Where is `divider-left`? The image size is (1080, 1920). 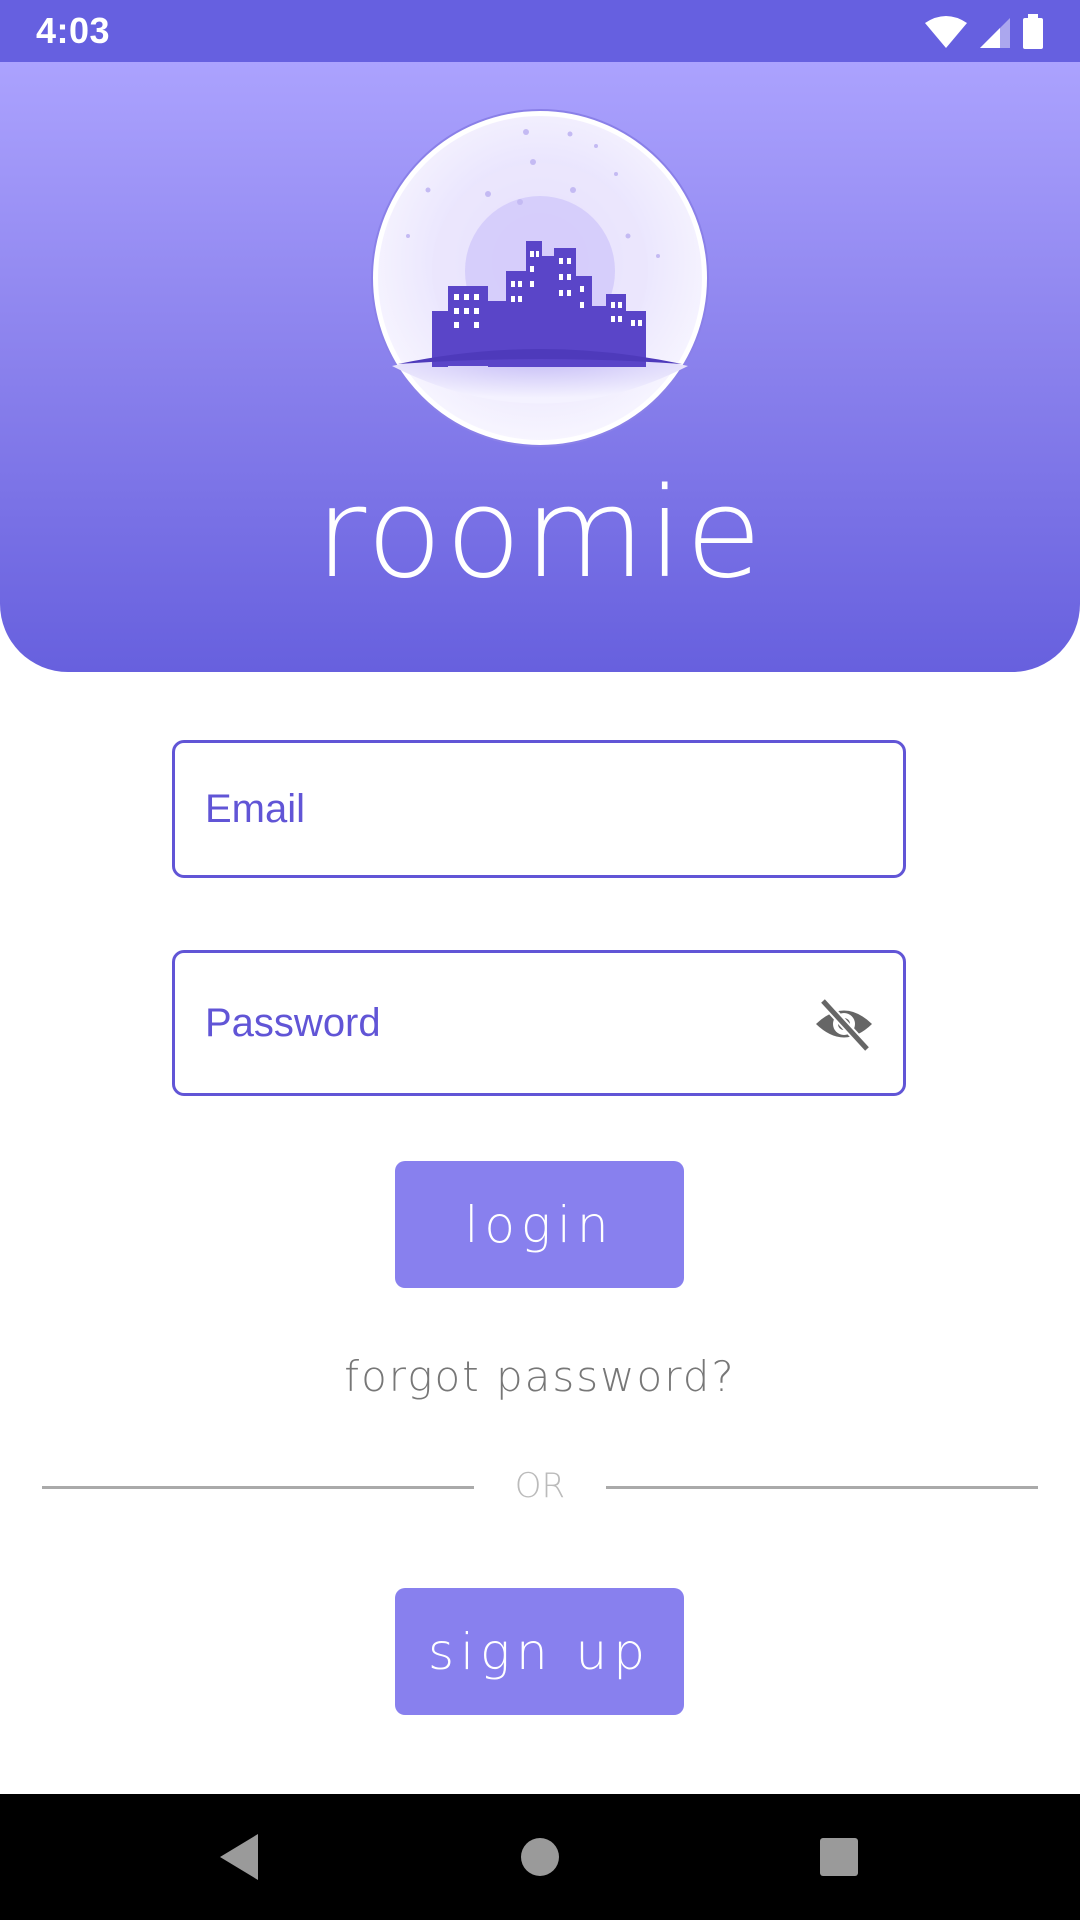
divider-left is located at coordinates (258, 1487).